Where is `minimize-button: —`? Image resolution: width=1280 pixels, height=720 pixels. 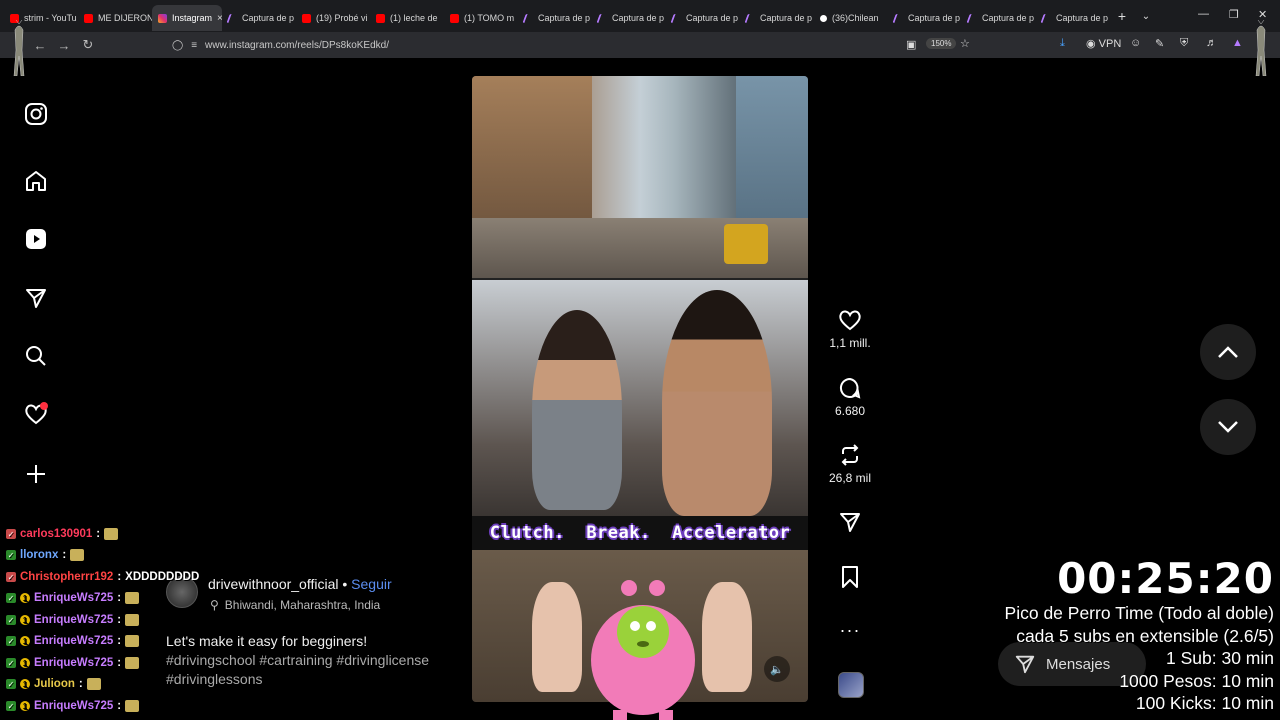
minimize-button: — is located at coordinates (1203, 14).